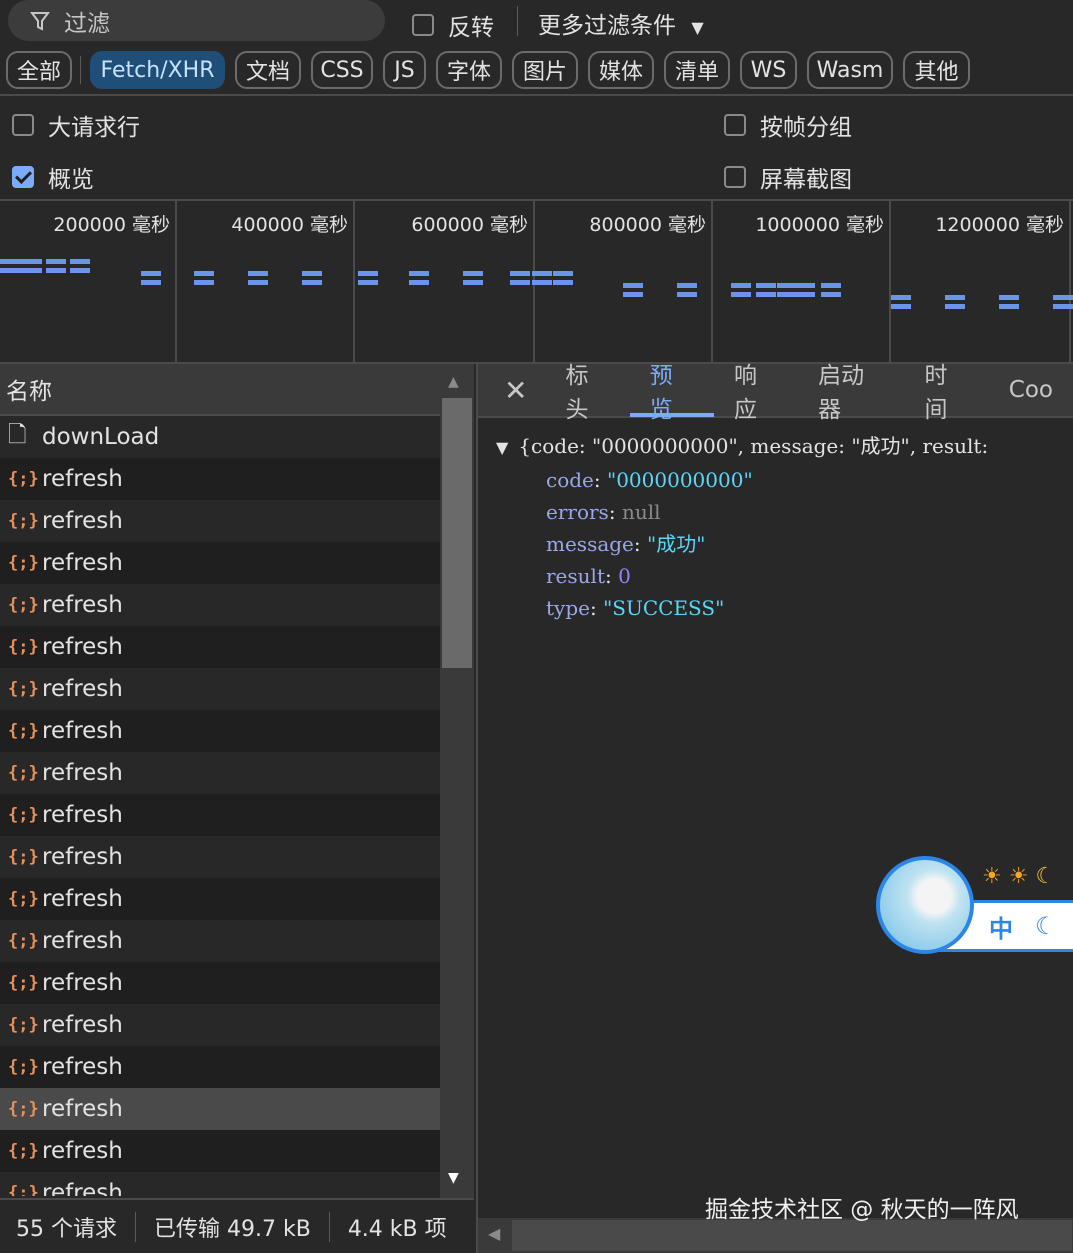 Image resolution: width=1073 pixels, height=1253 pixels. I want to click on tab-0: 标头, so click(587, 393).